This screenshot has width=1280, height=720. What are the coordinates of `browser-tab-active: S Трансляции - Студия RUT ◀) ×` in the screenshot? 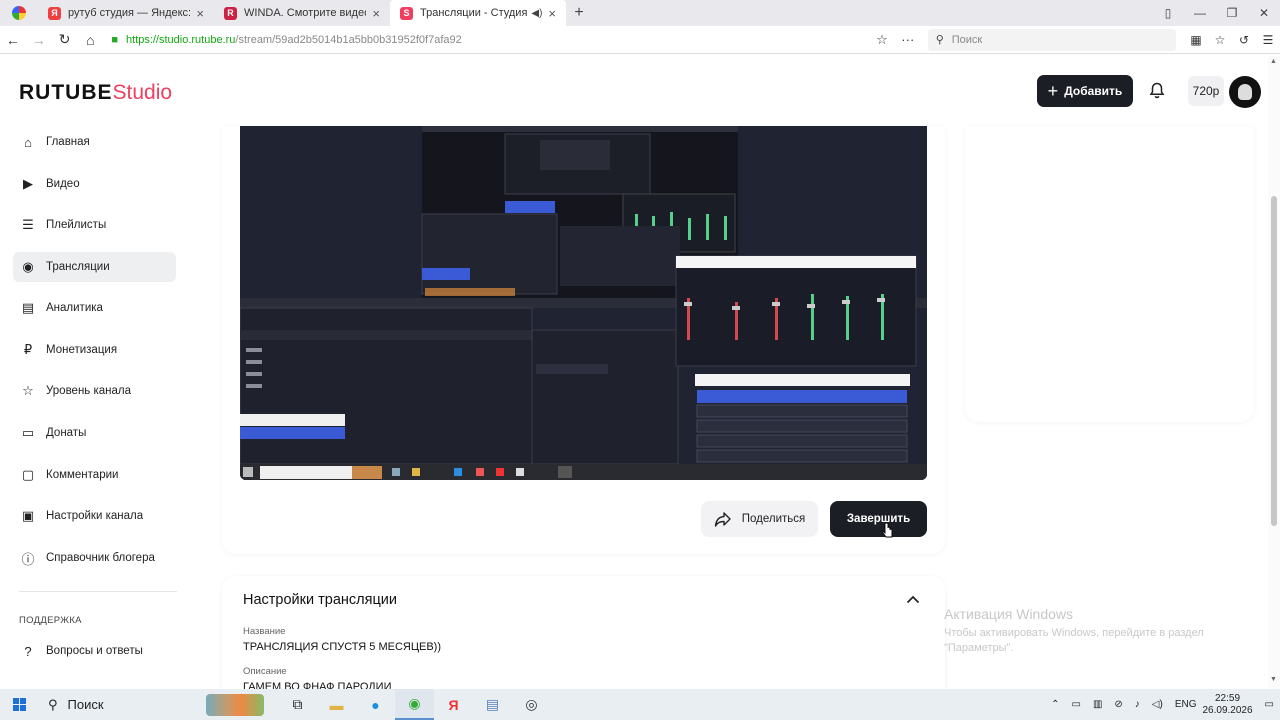 It's located at (478, 13).